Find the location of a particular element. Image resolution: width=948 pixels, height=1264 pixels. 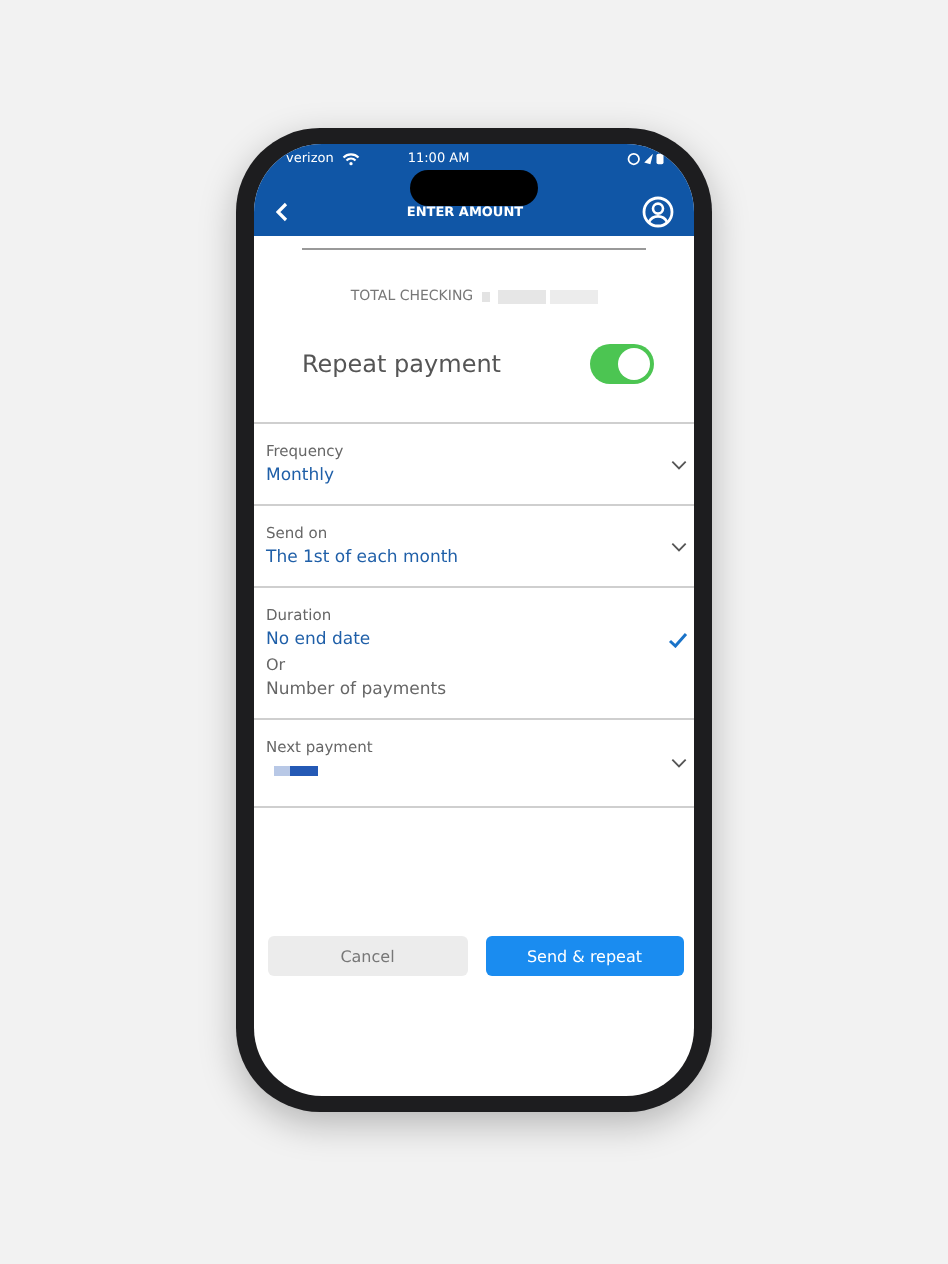

profile-icon is located at coordinates (657, 212).